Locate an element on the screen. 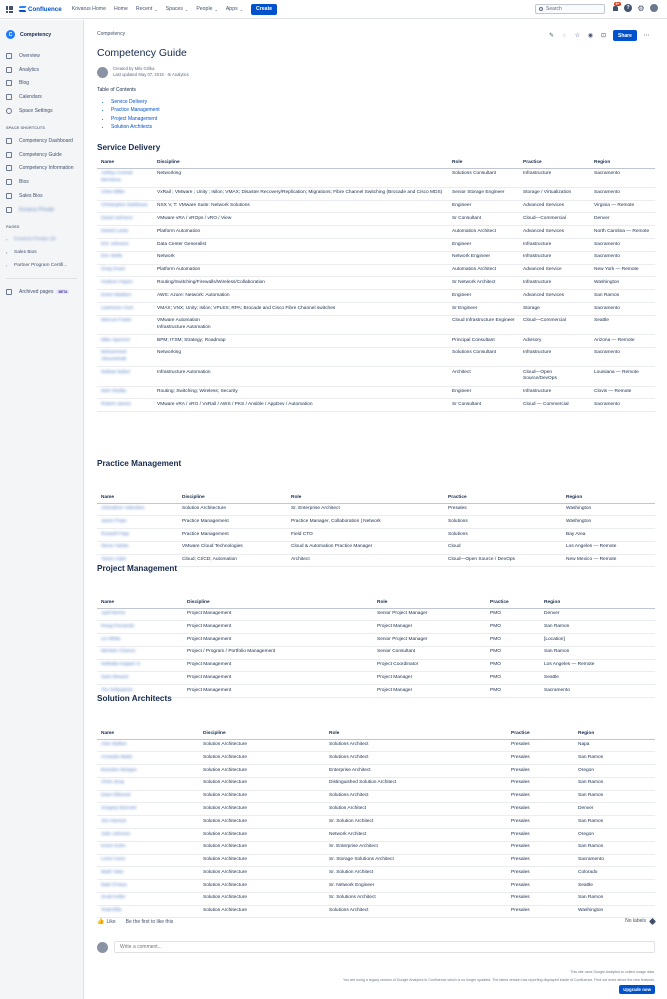  person-link: David Johnson is located at coordinates (117, 218).